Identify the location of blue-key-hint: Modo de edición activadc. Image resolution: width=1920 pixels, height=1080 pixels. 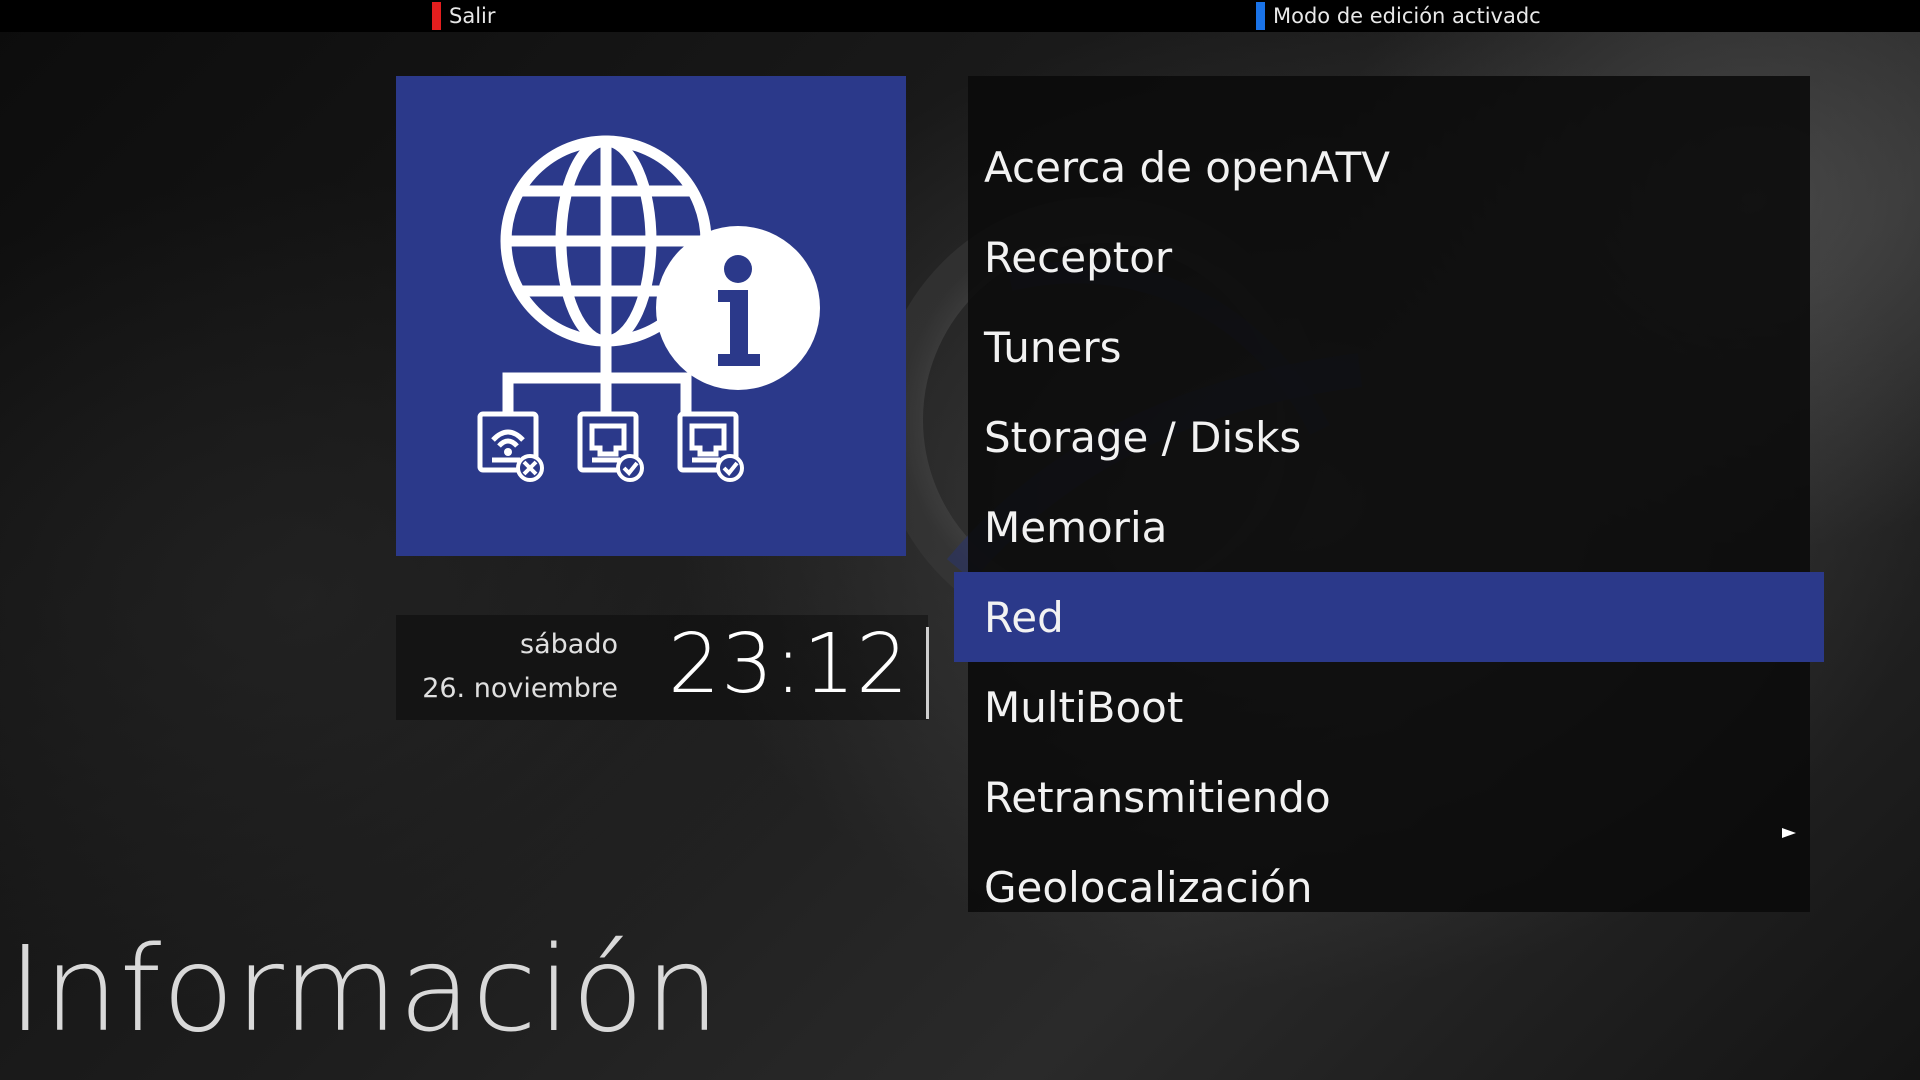
(1398, 16).